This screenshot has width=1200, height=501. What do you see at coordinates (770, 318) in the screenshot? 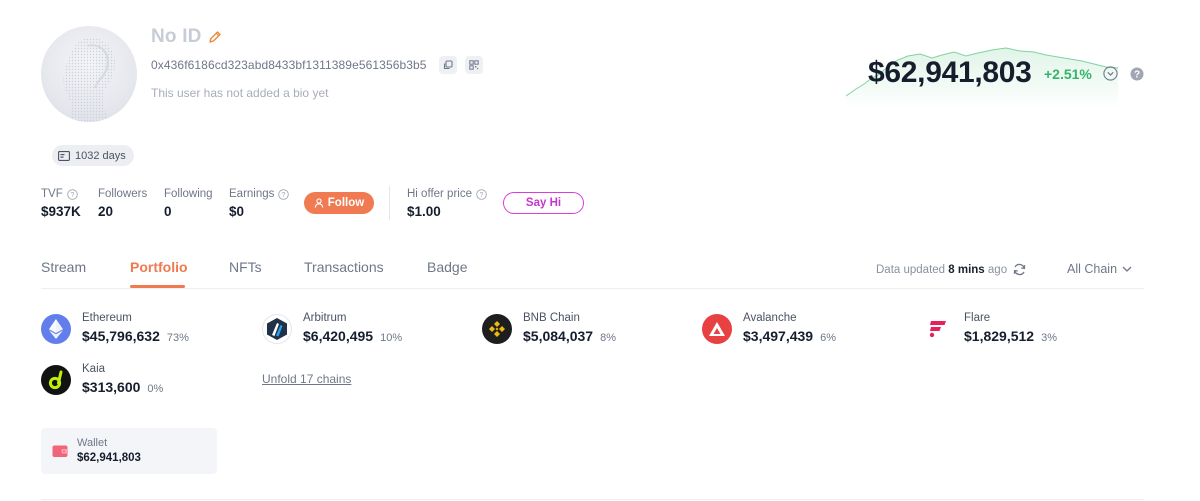
I see `chain-name: Avalanche` at bounding box center [770, 318].